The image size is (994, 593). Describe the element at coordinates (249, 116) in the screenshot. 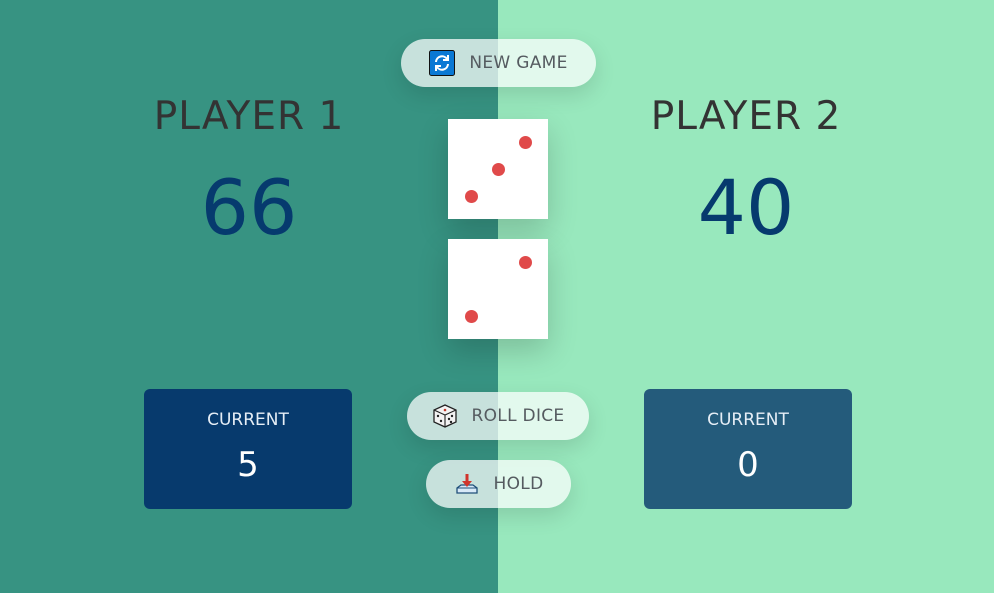

I see `player-1-name: PLAYER 1` at that location.